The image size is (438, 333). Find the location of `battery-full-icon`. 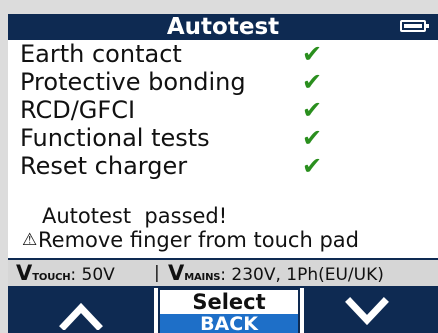

battery-full-icon is located at coordinates (414, 26).